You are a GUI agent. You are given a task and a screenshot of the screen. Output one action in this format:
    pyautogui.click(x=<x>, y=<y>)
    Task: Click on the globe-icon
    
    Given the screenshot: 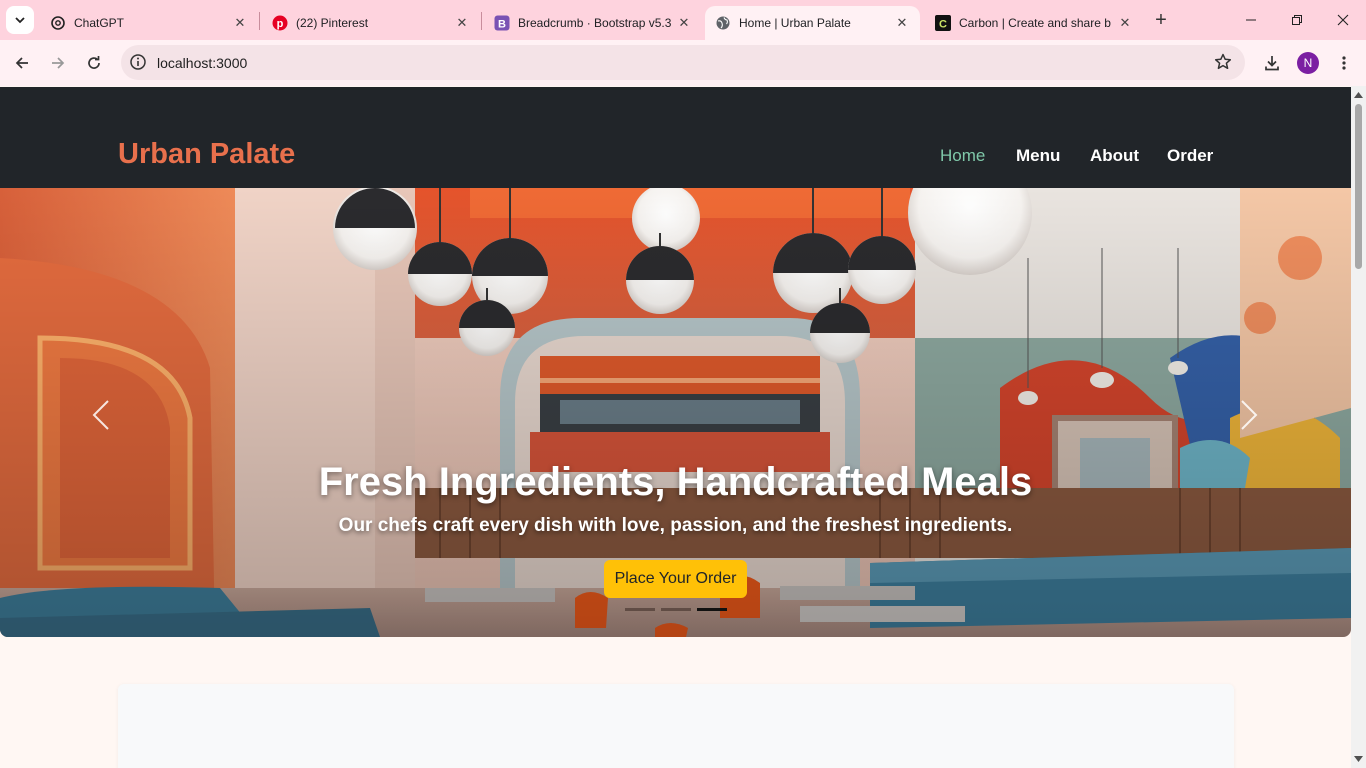 What is the action you would take?
    pyautogui.click(x=723, y=23)
    